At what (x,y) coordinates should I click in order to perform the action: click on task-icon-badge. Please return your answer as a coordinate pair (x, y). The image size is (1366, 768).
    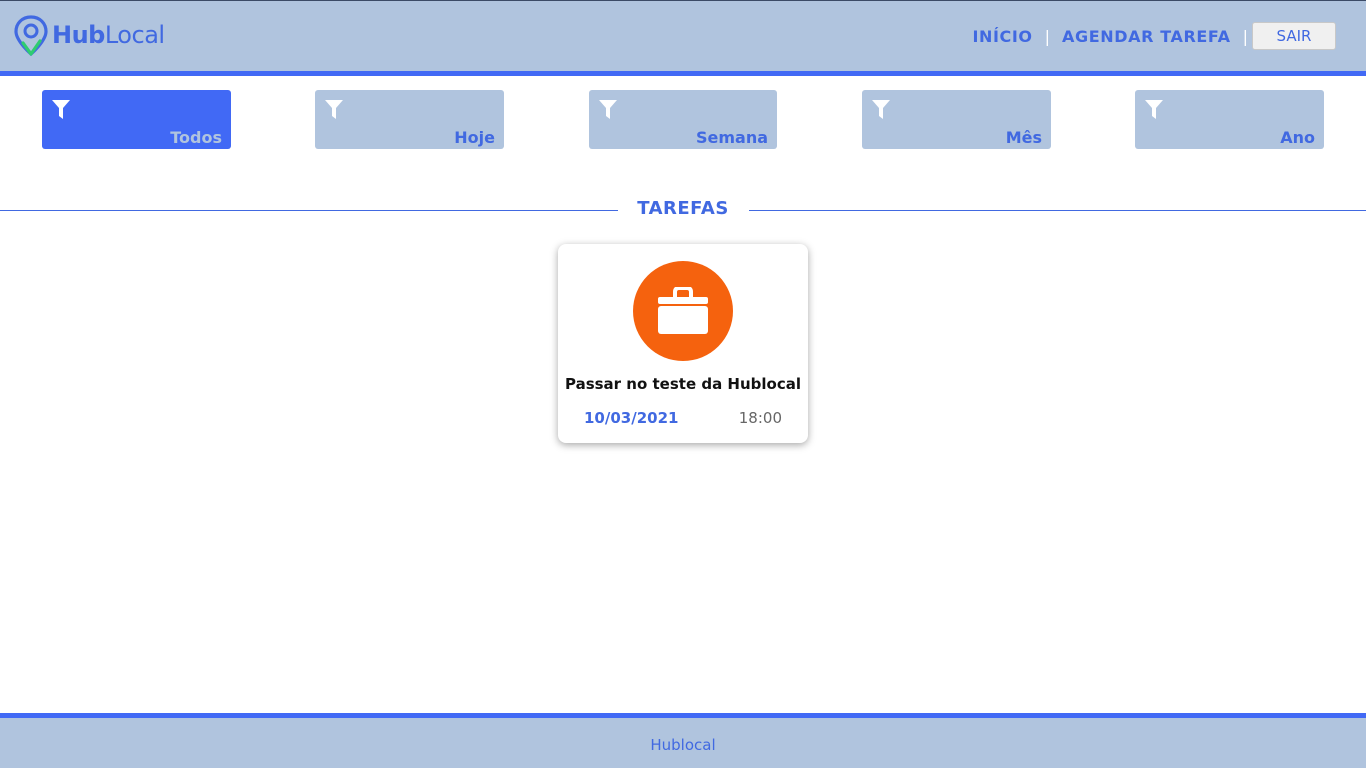
    Looking at the image, I should click on (683, 311).